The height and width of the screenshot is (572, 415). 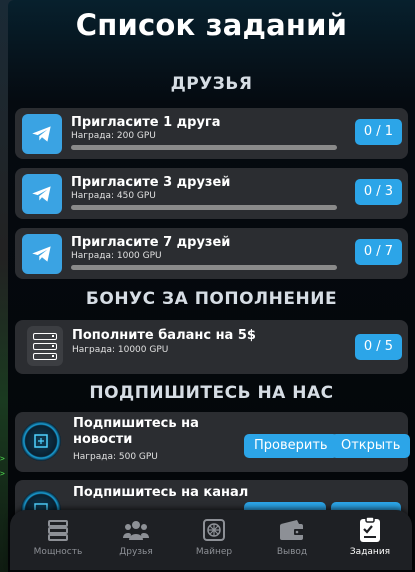 I want to click on bottom-navigation: Мощность Друзья Майнер Вывод Задания, so click(x=211, y=540).